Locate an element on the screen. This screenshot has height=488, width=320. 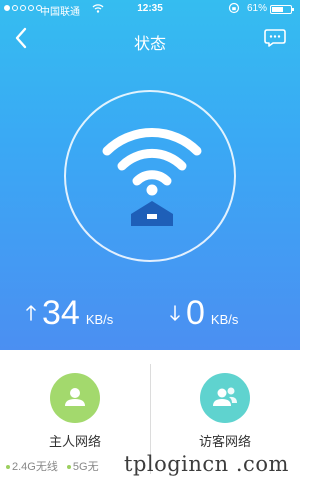
band-5g: 5G无 is located at coordinates (82, 467).